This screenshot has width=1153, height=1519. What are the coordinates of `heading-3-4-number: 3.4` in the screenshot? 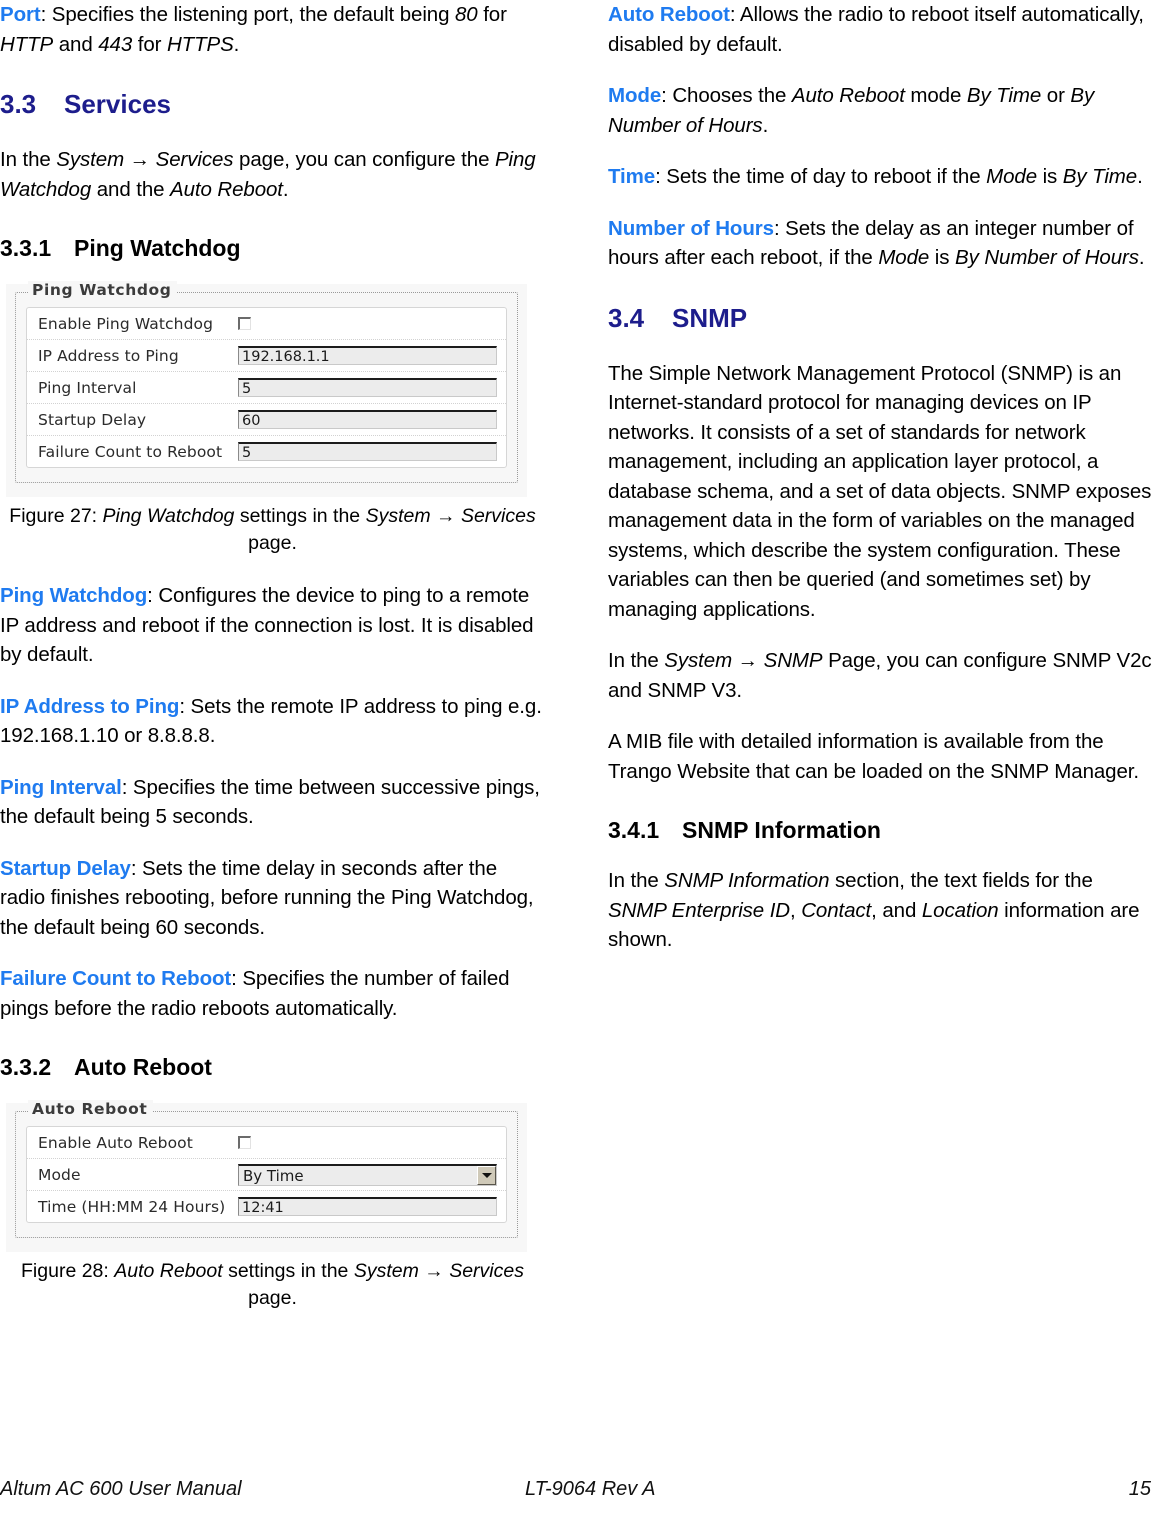 It's located at (626, 317).